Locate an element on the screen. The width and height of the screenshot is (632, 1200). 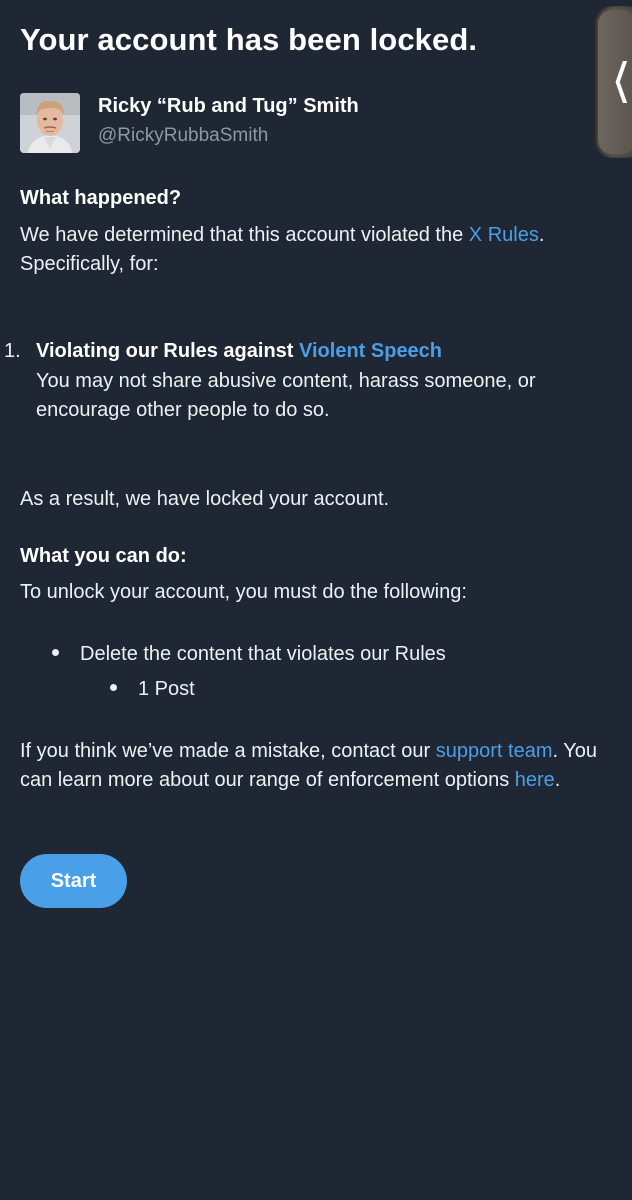
side-panel-tab: ❬ is located at coordinates (613, 82).